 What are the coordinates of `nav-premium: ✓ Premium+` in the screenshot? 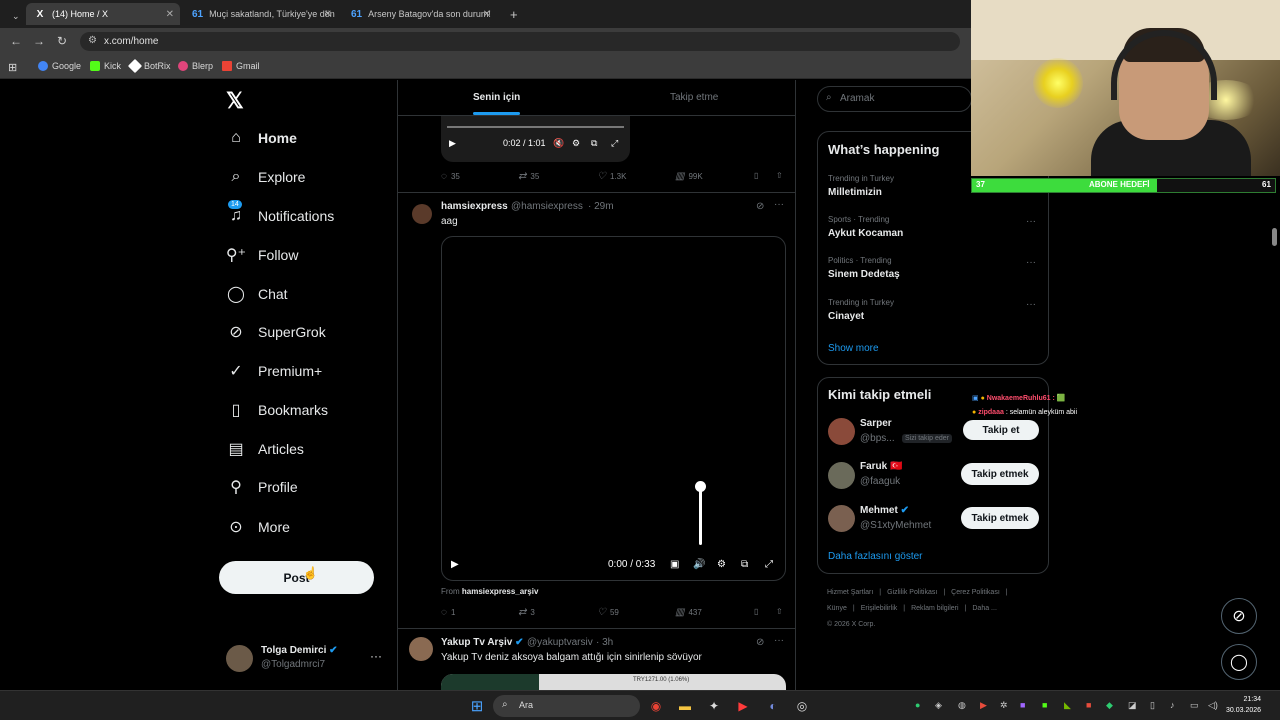 It's located at (274, 371).